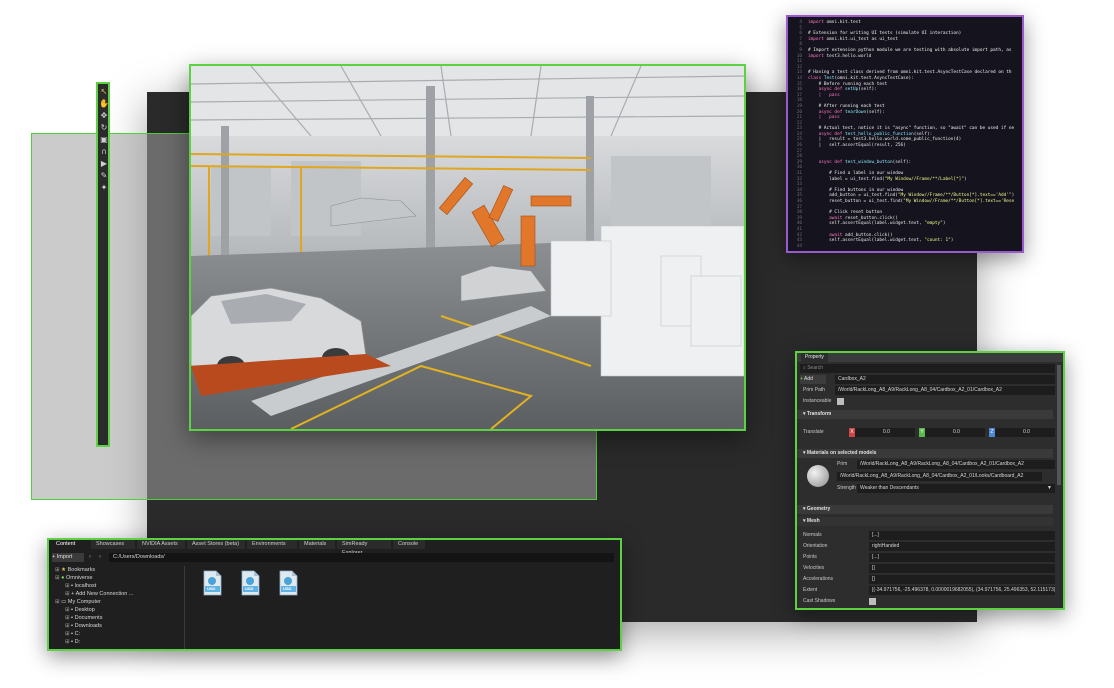 The width and height of the screenshot is (1114, 688). Describe the element at coordinates (104, 176) in the screenshot. I see `pencil-icon: ✎` at that location.